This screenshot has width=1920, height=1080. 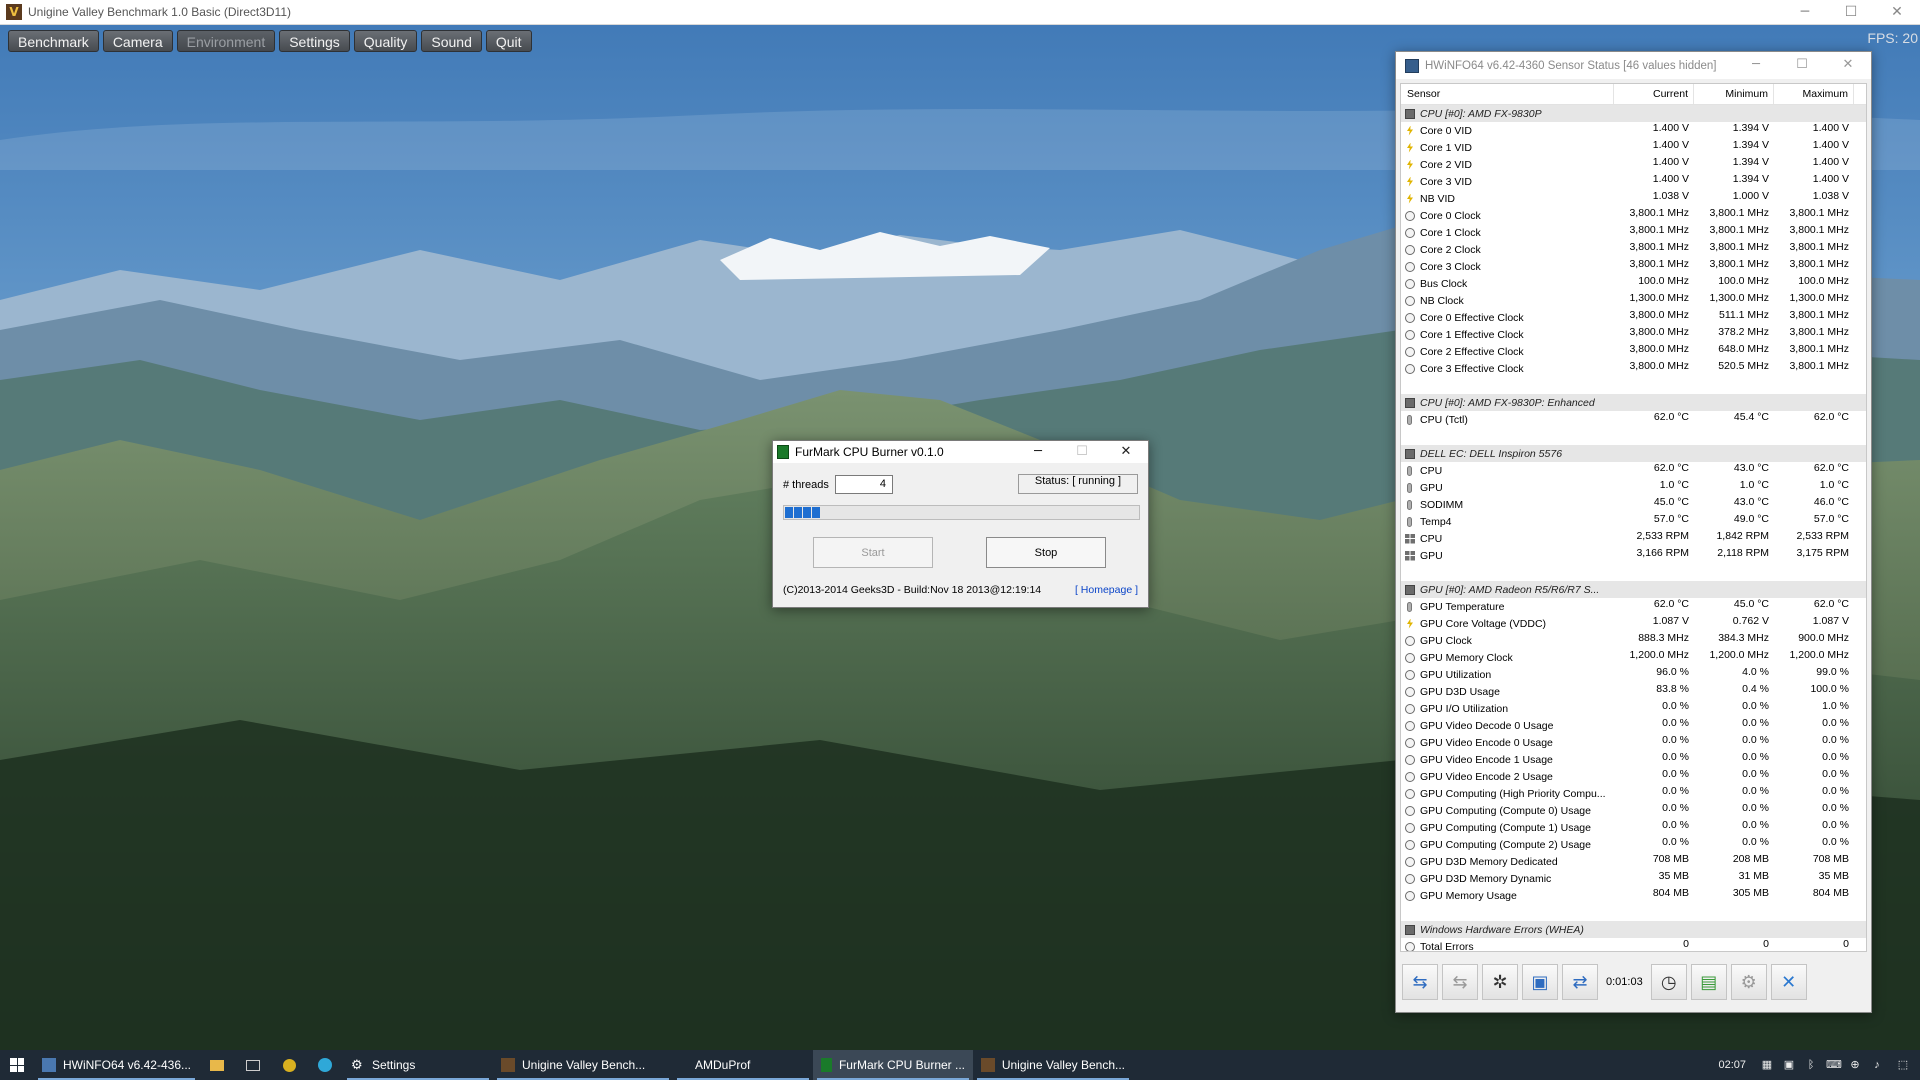 What do you see at coordinates (1802, 65) in the screenshot?
I see `hwinfo-maximize-button: ☐` at bounding box center [1802, 65].